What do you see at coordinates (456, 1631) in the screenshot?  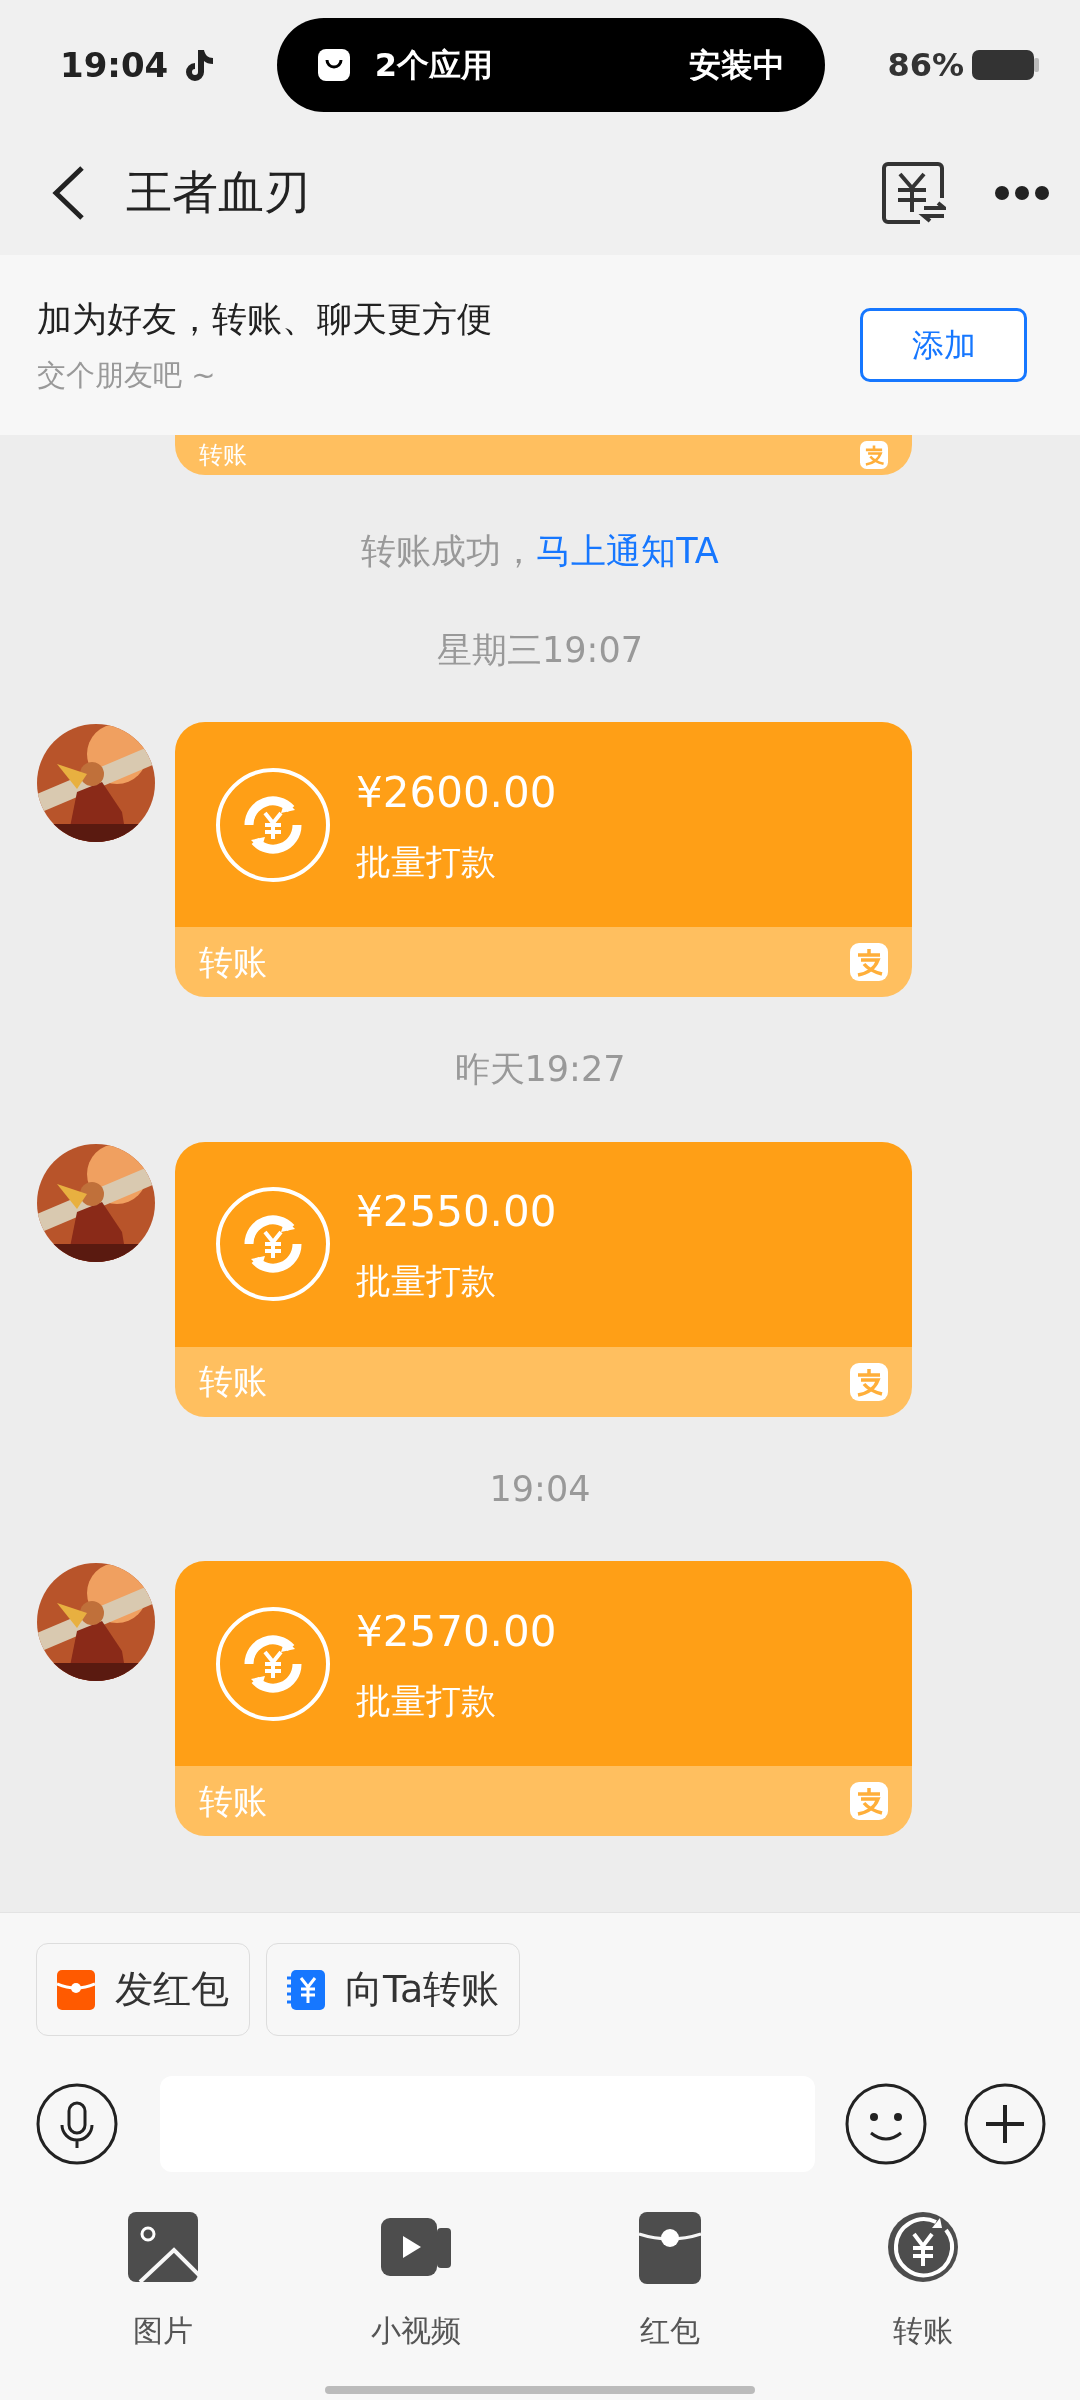 I see `transfer-amount: ¥2570.00` at bounding box center [456, 1631].